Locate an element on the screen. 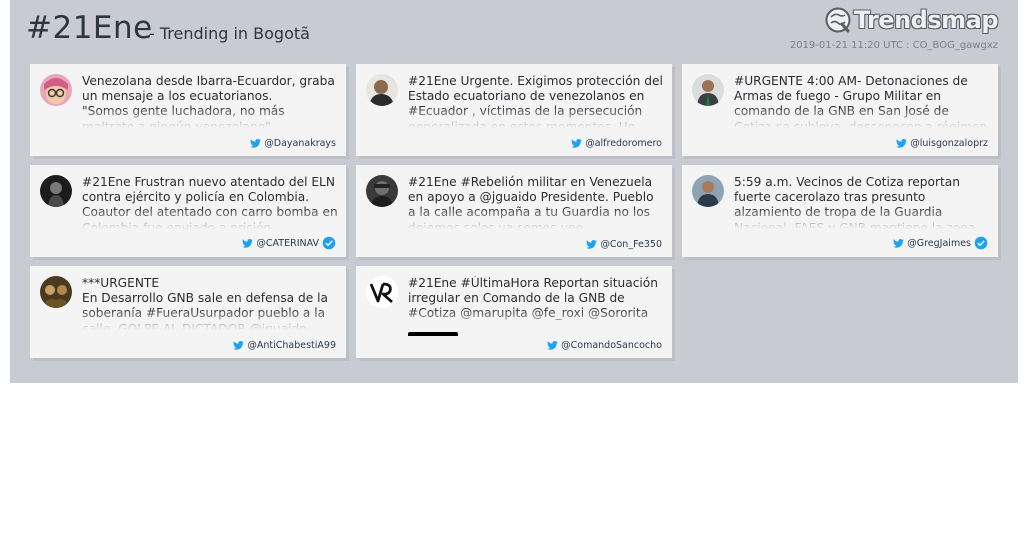 The image size is (1028, 536). trendsmap-logo: Trendsmap is located at coordinates (912, 20).